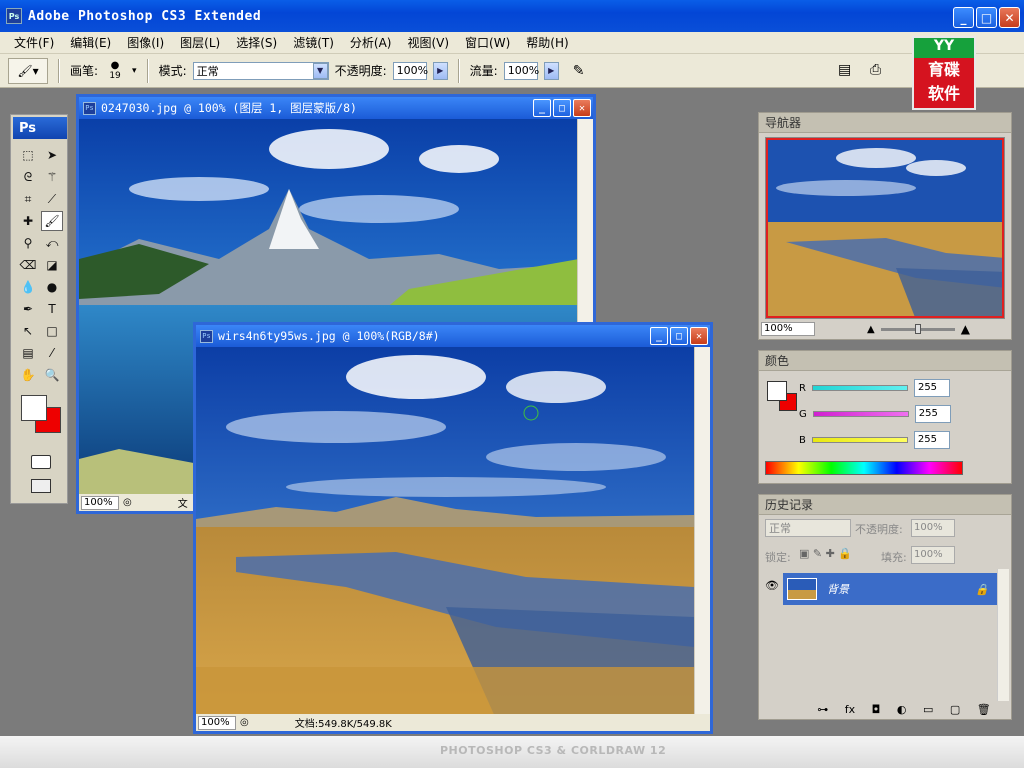 This screenshot has height=768, width=1024. I want to click on eye-icon: 👁, so click(772, 585).